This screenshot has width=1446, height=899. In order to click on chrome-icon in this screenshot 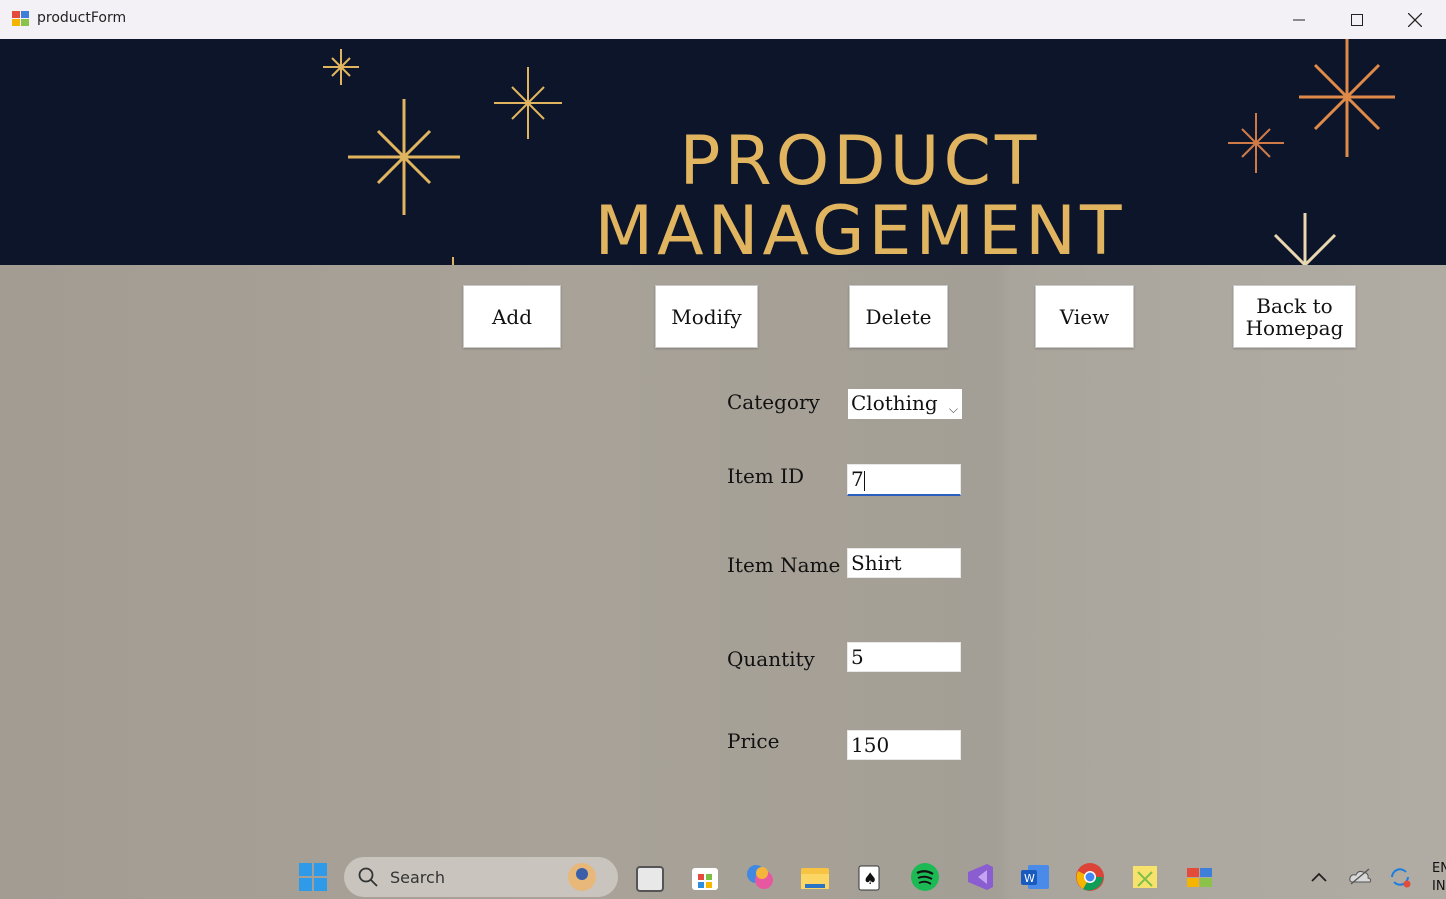, I will do `click(1090, 877)`.